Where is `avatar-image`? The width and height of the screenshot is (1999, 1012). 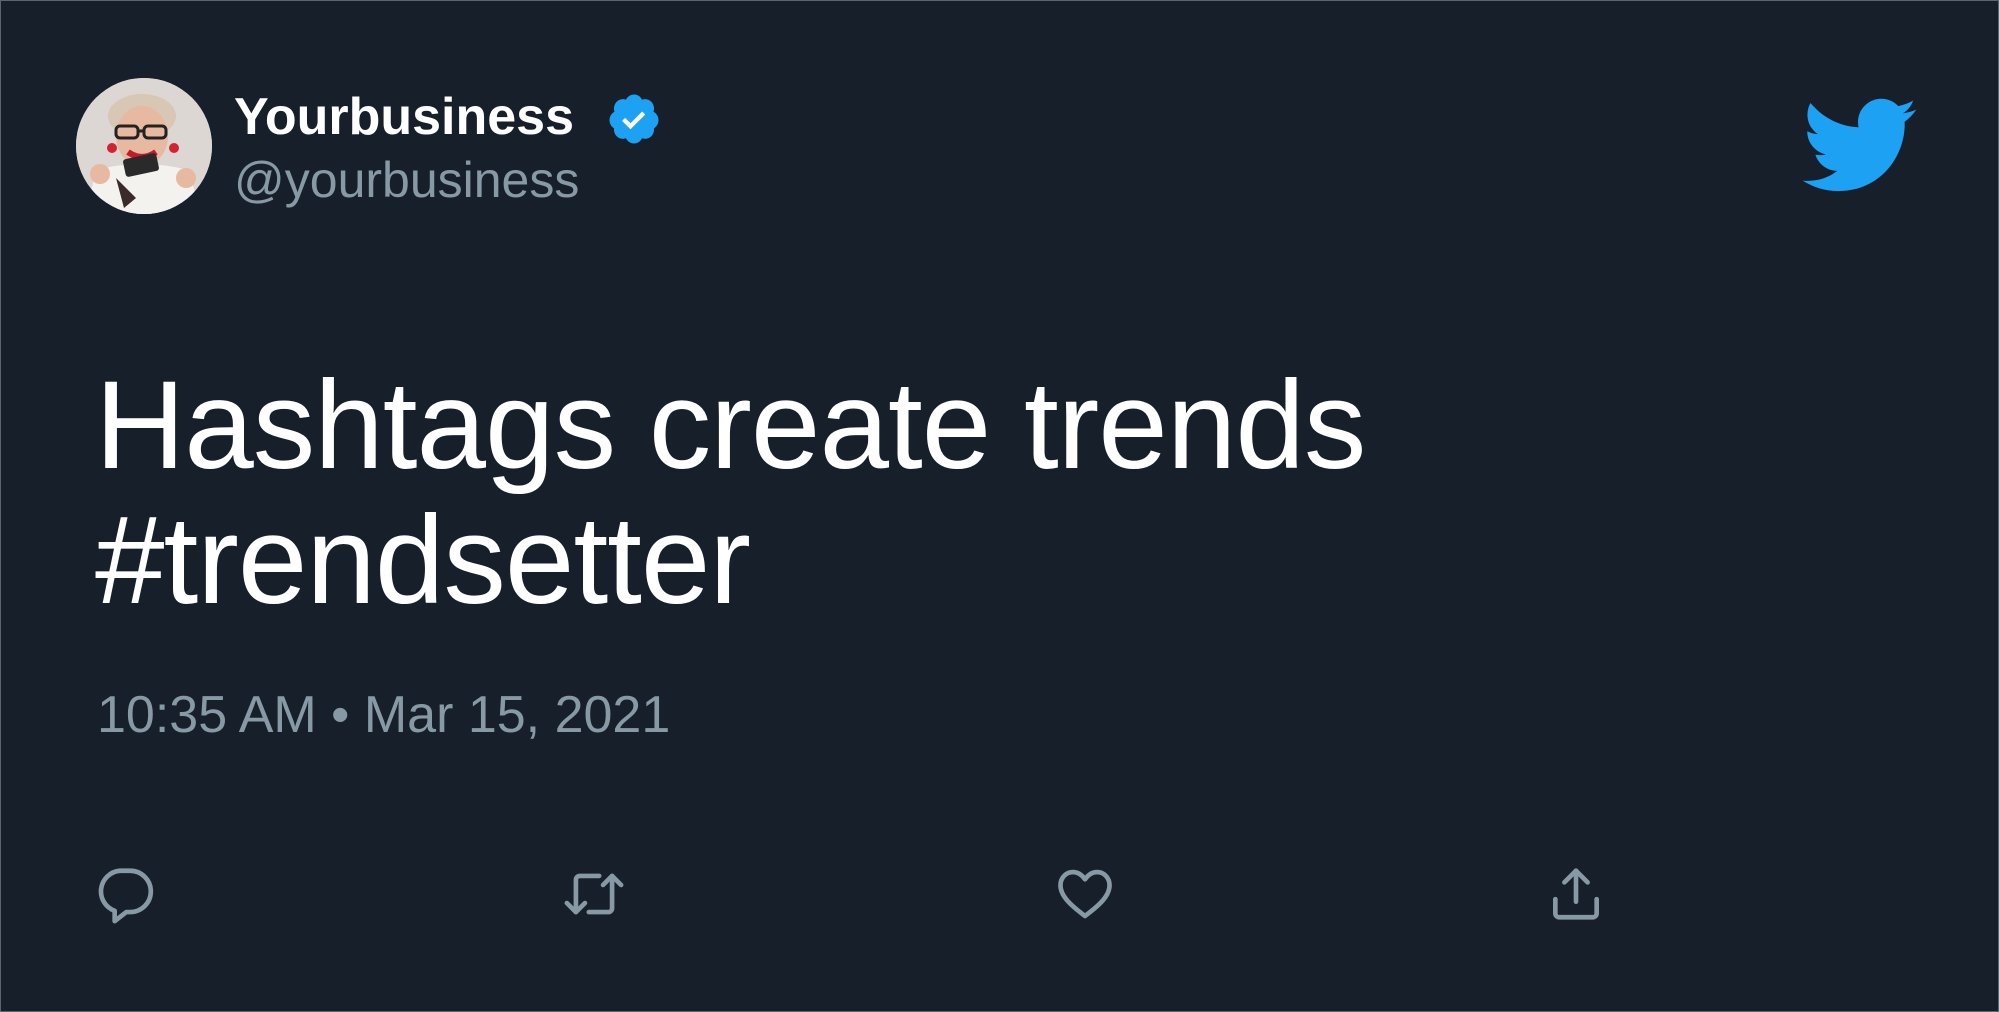
avatar-image is located at coordinates (144, 146).